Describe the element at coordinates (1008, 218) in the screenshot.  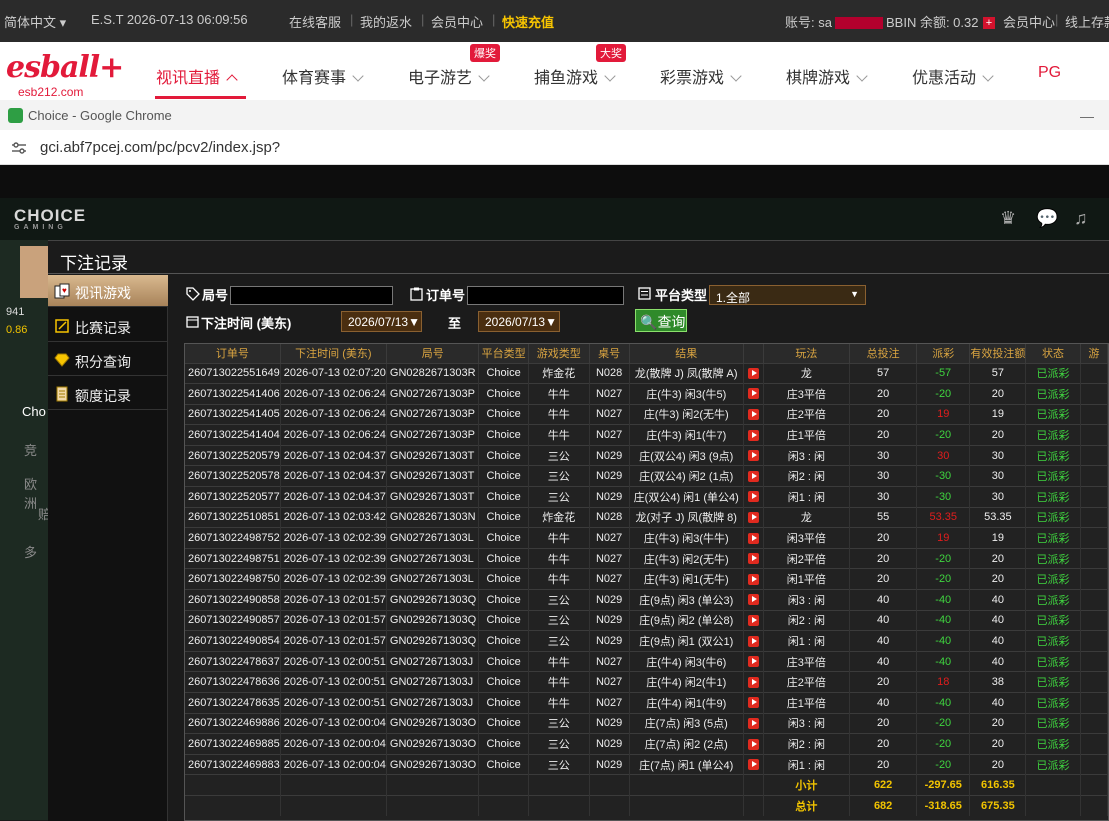
I see `vip-crown-icon: ♛` at that location.